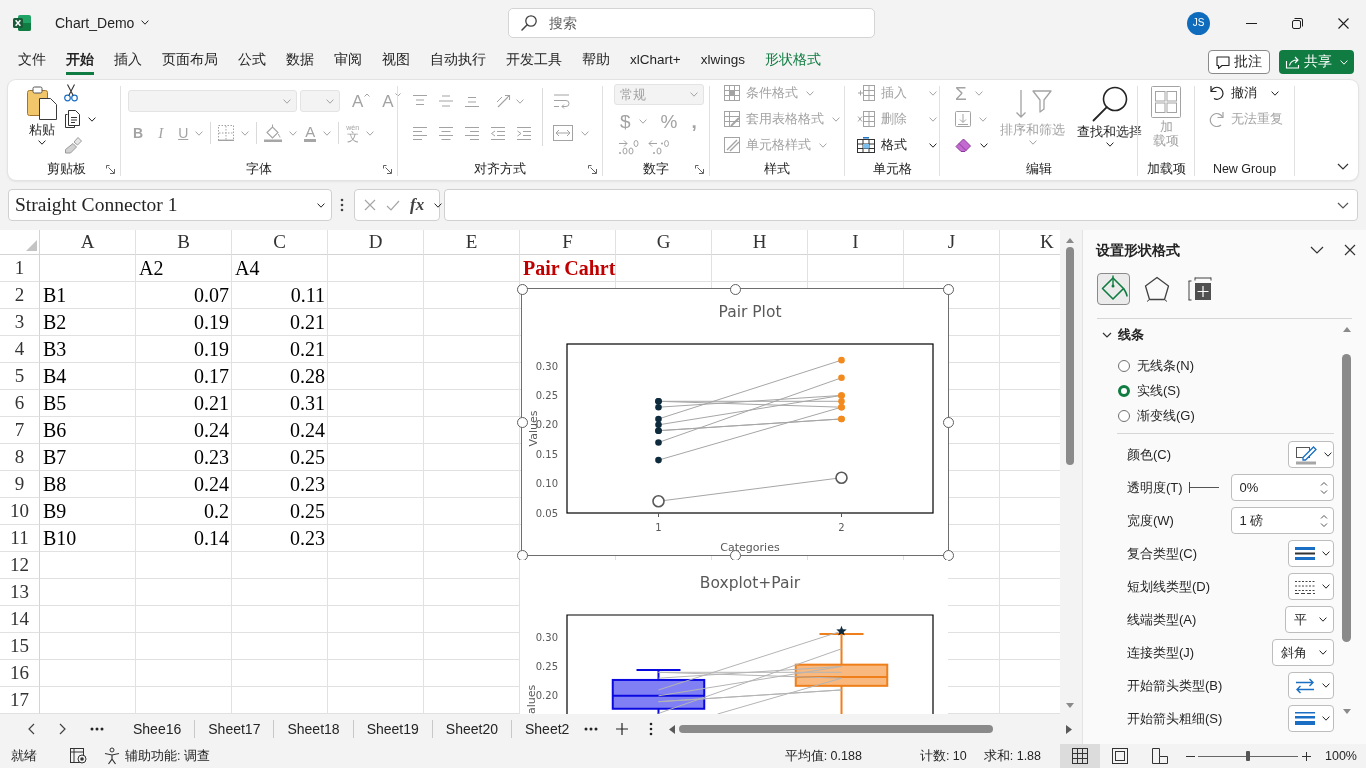  I want to click on group-label: 数字, so click(656, 169).